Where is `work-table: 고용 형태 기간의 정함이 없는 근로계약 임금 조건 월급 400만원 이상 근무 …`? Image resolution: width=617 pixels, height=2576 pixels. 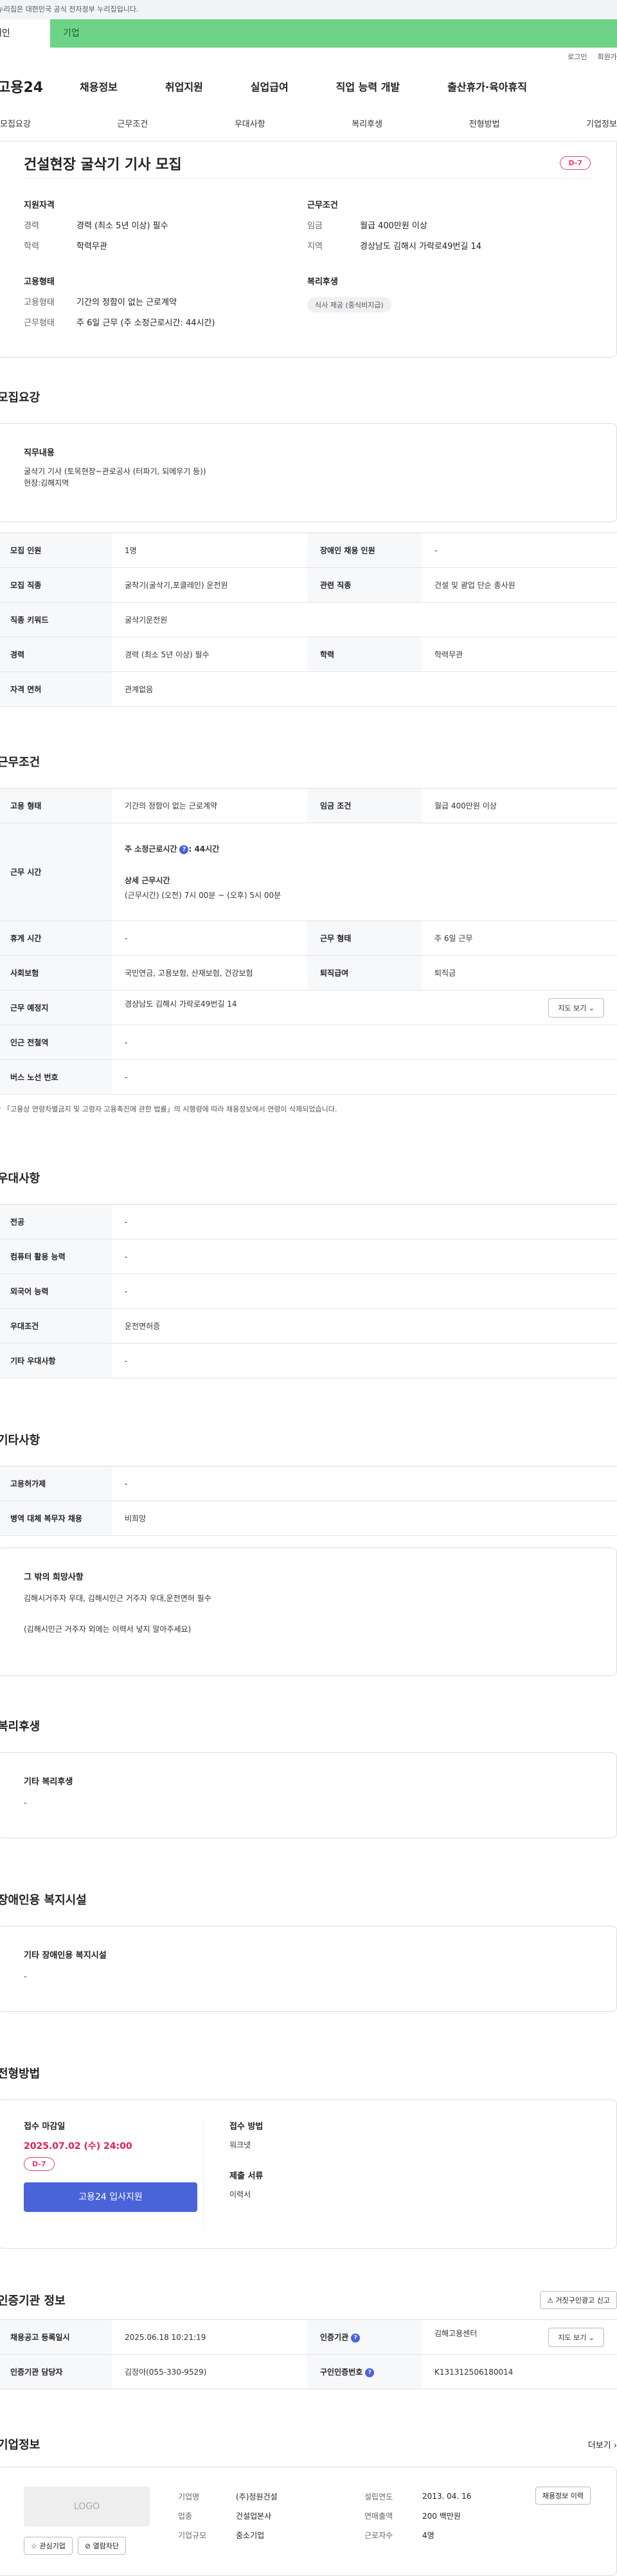
work-table: 고용 형태 기간의 정함이 없는 근로계약 임금 조건 월급 400만원 이상 근무 … is located at coordinates (308, 941).